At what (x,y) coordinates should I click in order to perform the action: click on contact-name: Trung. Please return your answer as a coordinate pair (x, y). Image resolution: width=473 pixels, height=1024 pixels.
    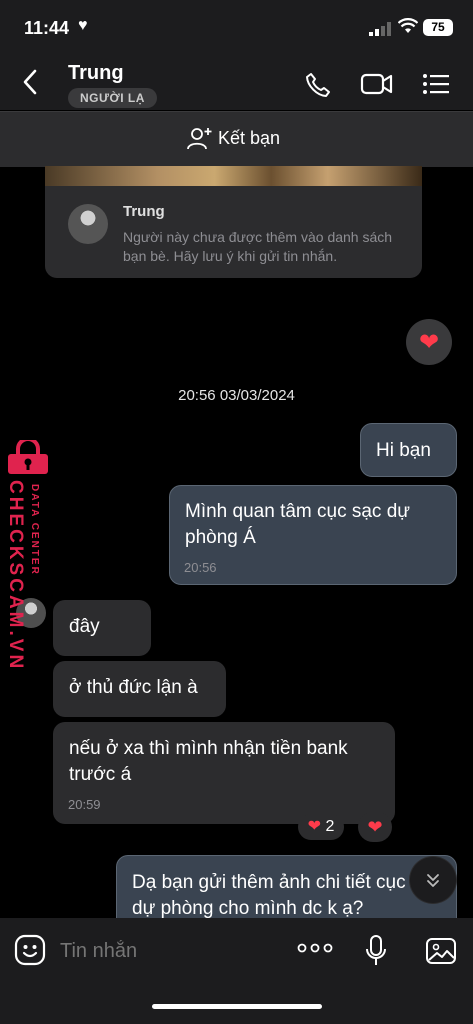
    Looking at the image, I should click on (96, 73).